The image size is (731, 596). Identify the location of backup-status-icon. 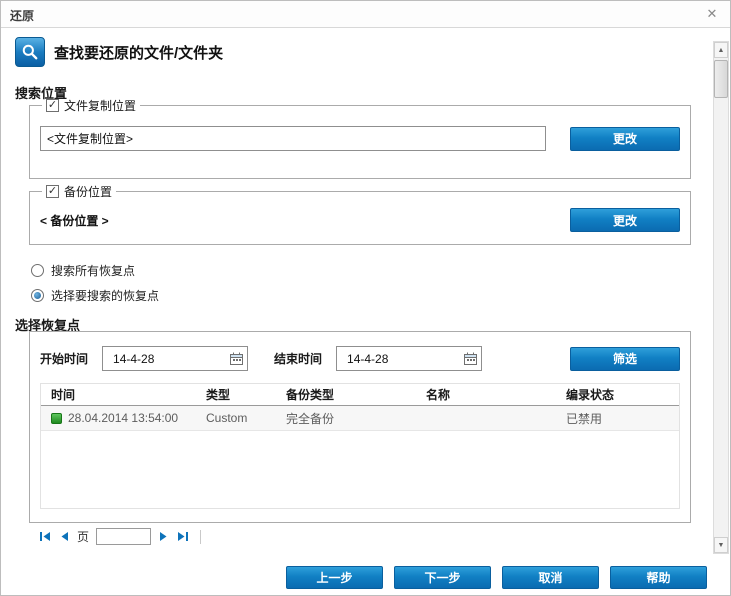
(56, 418).